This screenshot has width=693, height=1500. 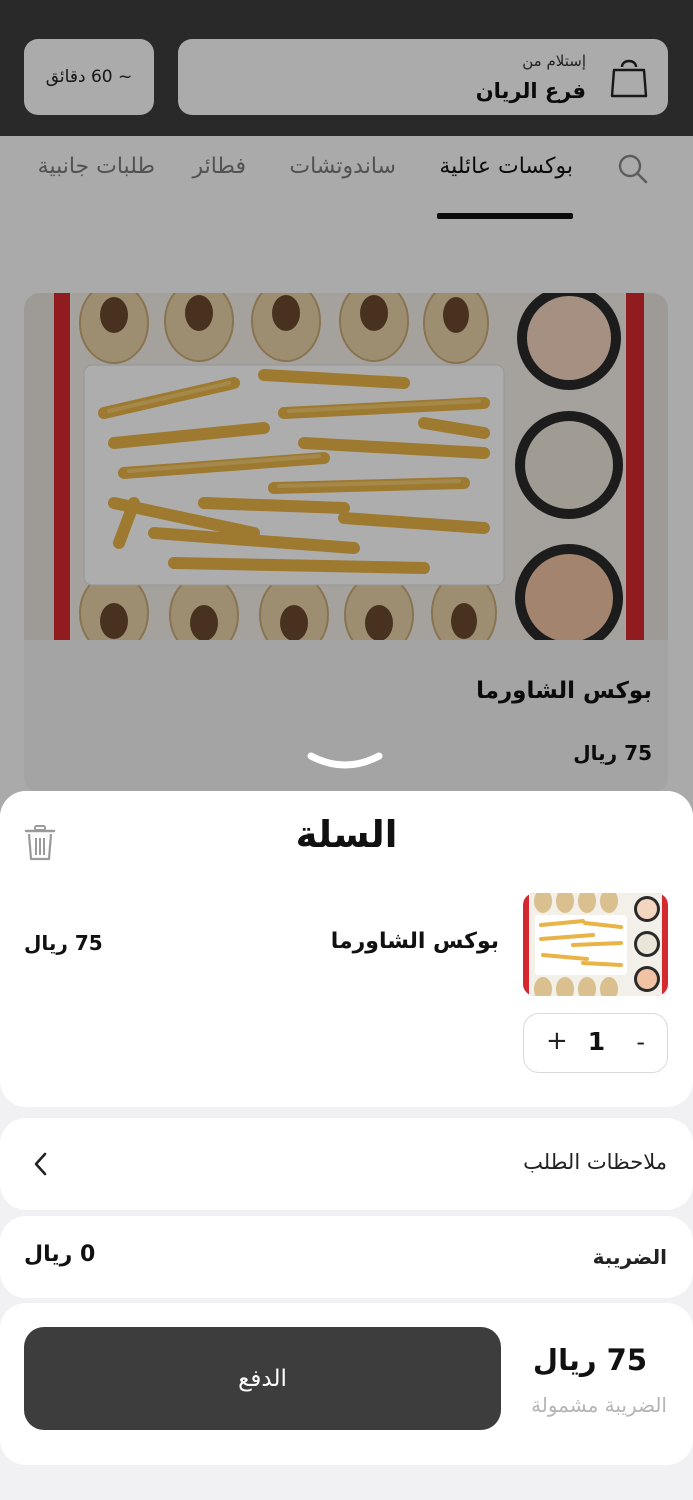 I want to click on chevron-left-icon, so click(x=40, y=1164).